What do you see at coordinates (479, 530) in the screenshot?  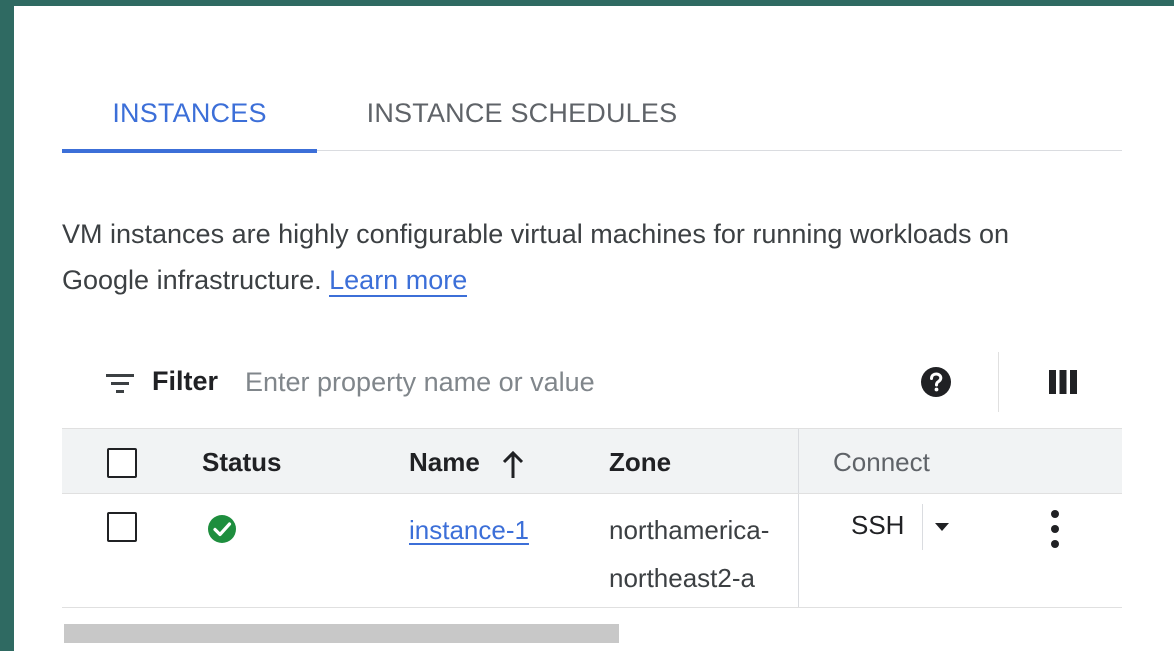 I see `instance-name-link: instance-1` at bounding box center [479, 530].